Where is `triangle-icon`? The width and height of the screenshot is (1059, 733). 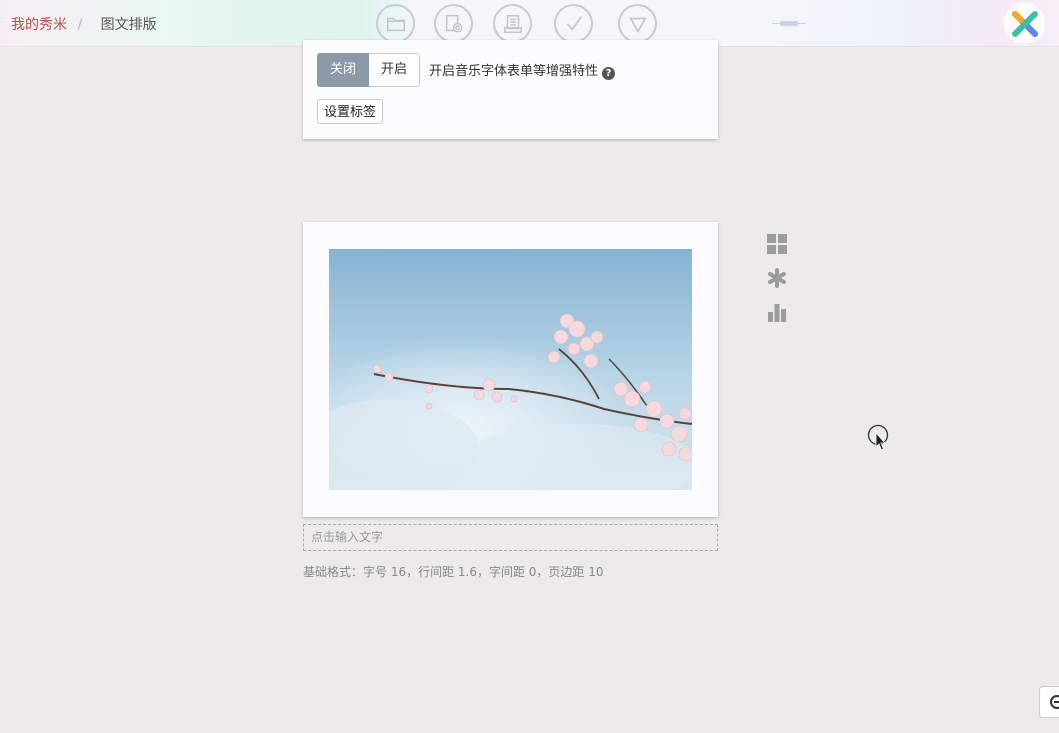
triangle-icon is located at coordinates (637, 23).